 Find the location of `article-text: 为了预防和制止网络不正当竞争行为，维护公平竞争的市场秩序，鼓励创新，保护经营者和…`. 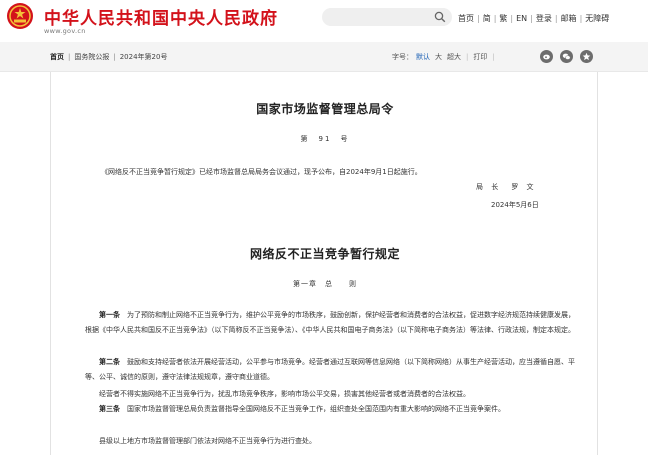

article-text: 为了预防和制止网络不正当竞争行为，维护公平竞争的市场秩序，鼓励创新，保护经营者和… is located at coordinates (330, 322).